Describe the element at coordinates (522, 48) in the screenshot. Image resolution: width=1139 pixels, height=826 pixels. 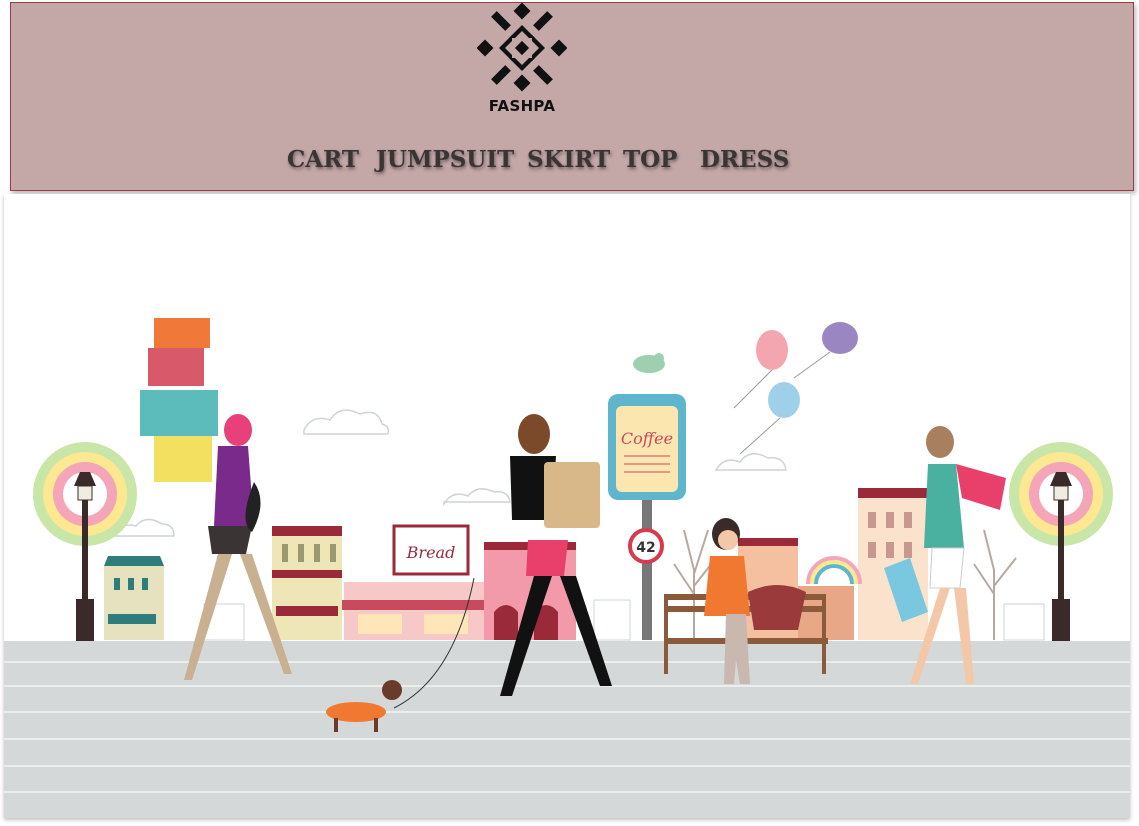
I see `fashpa-logo-icon` at that location.